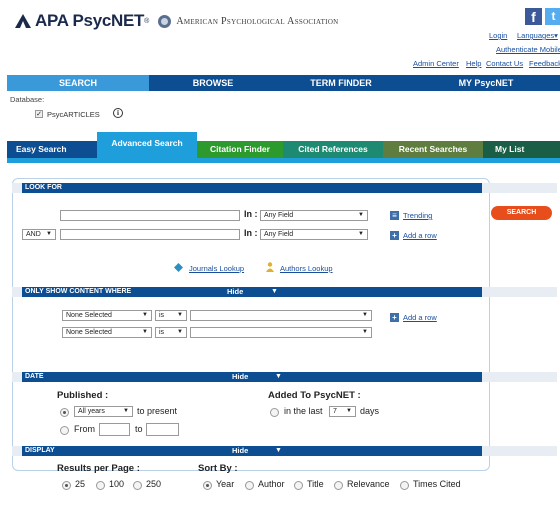  Describe the element at coordinates (84, 429) in the screenshot. I see `from-label: From` at that location.